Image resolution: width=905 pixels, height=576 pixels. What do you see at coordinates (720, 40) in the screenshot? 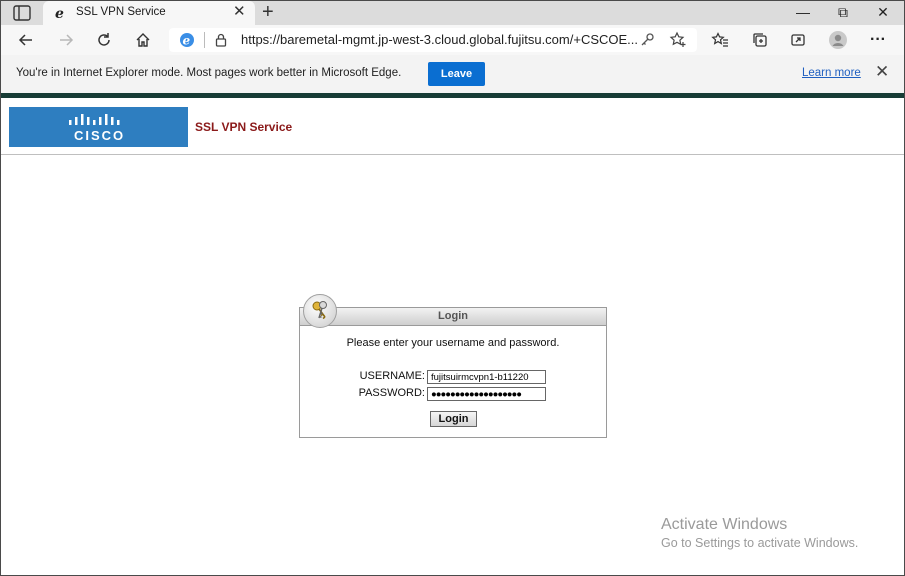
I see `favorites-icon` at bounding box center [720, 40].